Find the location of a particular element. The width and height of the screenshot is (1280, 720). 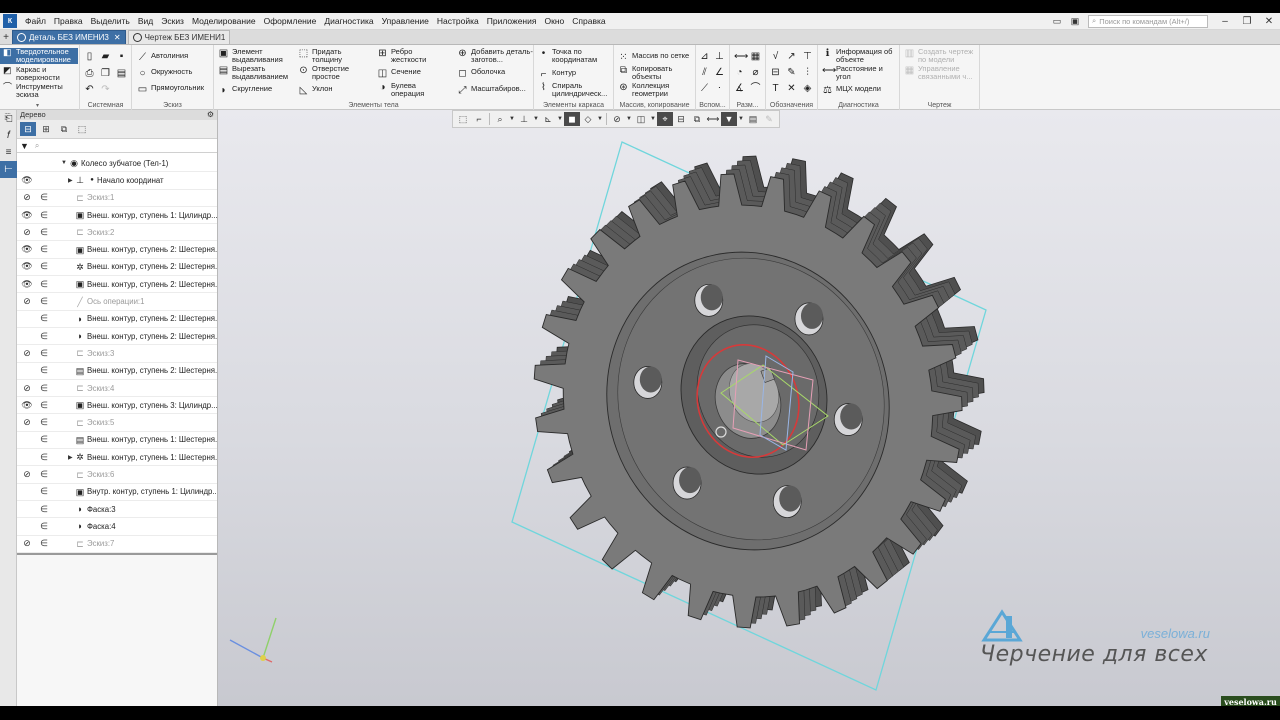

arc-dim-icon: ⌒ is located at coordinates (755, 88).